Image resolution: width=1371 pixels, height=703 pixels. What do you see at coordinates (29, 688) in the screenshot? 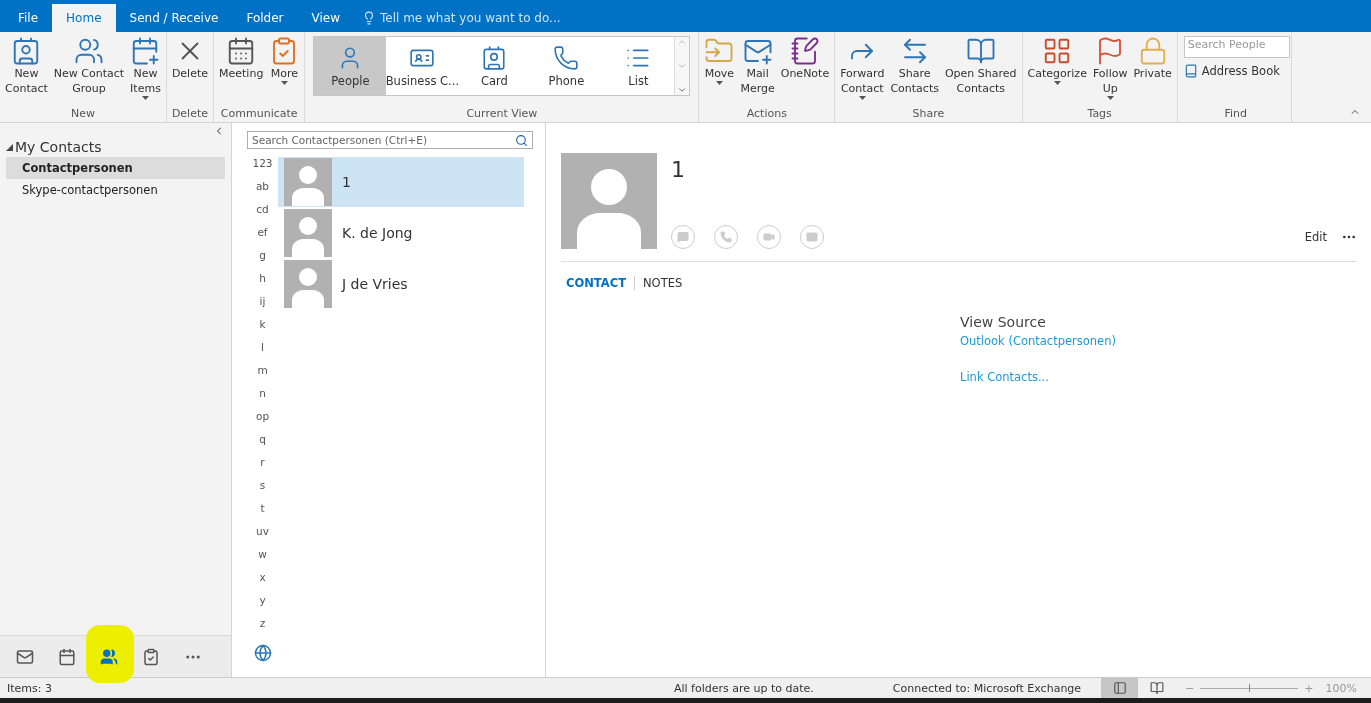
I see `items-count: Items: 3` at bounding box center [29, 688].